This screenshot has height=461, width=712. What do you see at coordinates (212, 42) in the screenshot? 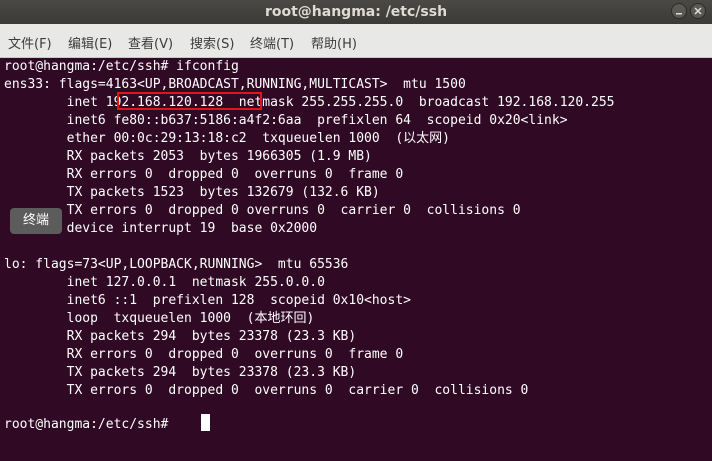
I see `menu-search: 搜索(S)` at bounding box center [212, 42].